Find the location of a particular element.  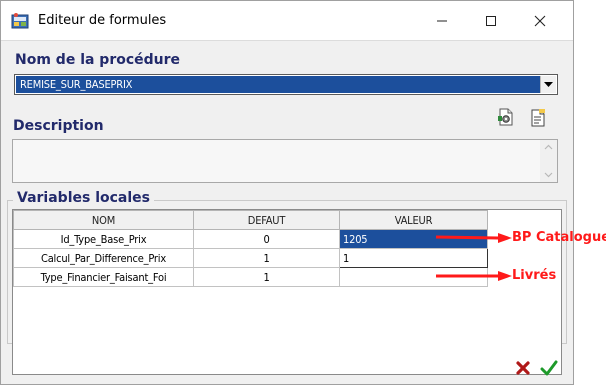

description-scrollbar is located at coordinates (548, 161).